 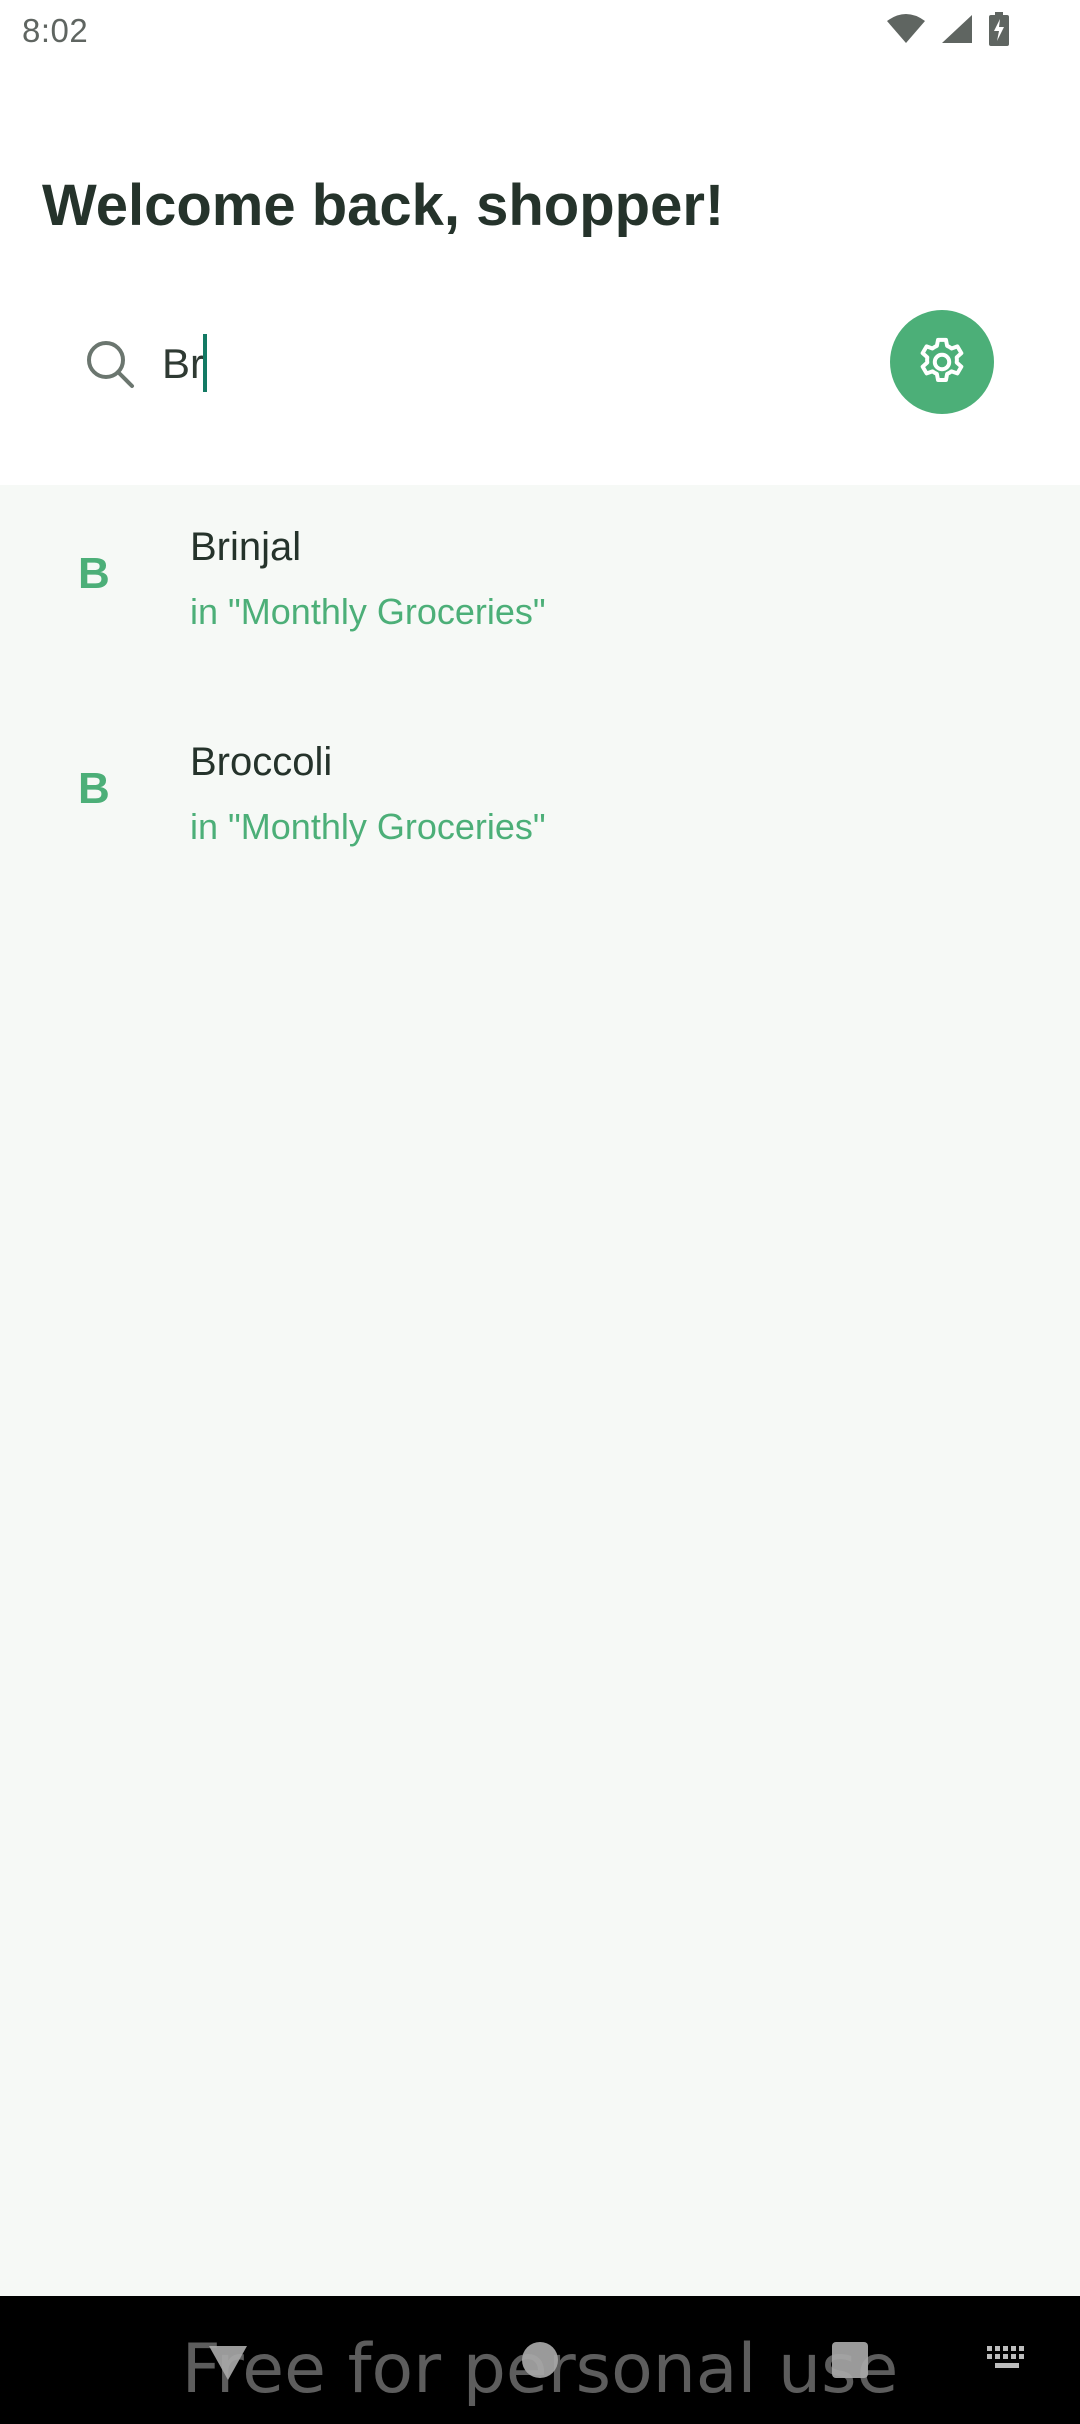 I want to click on navigation-bar, so click(x=540, y=2360).